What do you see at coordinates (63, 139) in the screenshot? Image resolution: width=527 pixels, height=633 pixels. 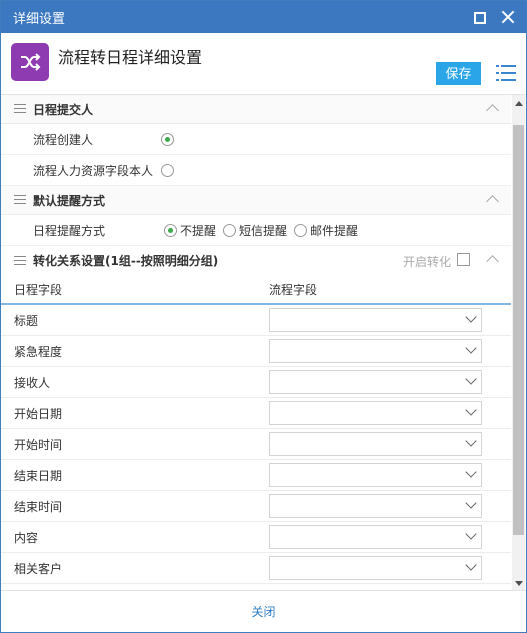 I see `option-label: 流程创建人` at bounding box center [63, 139].